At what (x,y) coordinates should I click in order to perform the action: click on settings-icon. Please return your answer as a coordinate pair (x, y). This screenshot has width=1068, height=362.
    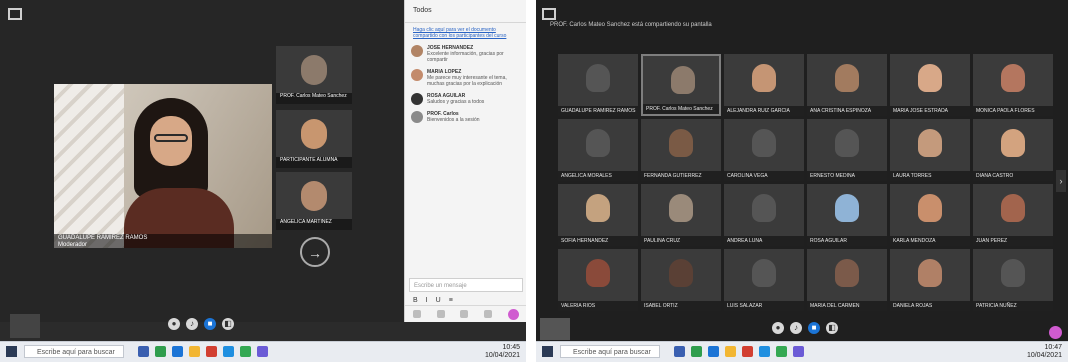
    Looking at the image, I should click on (488, 314).